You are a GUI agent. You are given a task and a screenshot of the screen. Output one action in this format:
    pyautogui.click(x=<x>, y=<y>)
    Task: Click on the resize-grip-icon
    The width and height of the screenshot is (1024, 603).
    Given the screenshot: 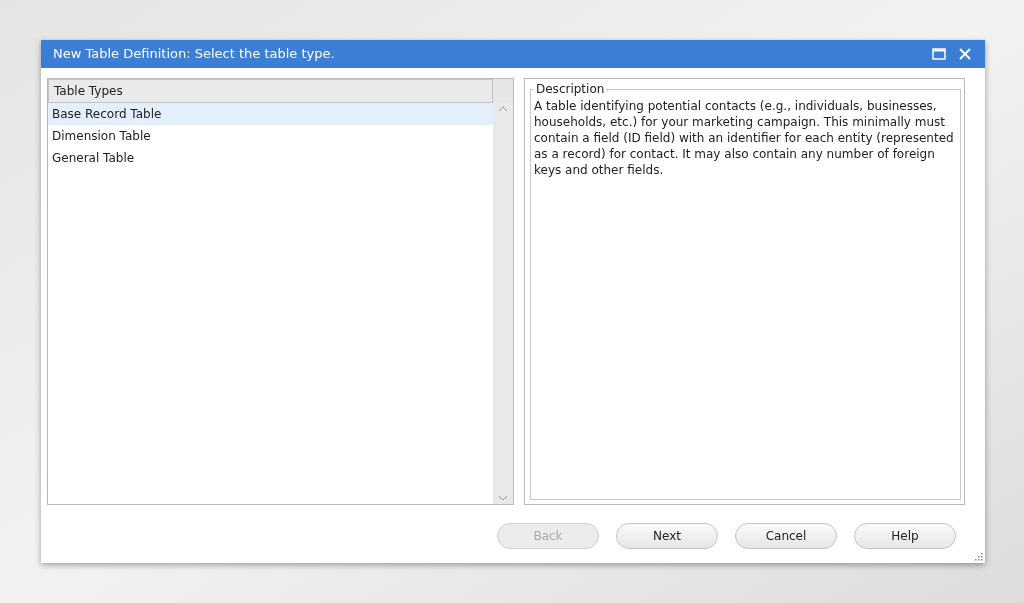 What is the action you would take?
    pyautogui.click(x=978, y=556)
    